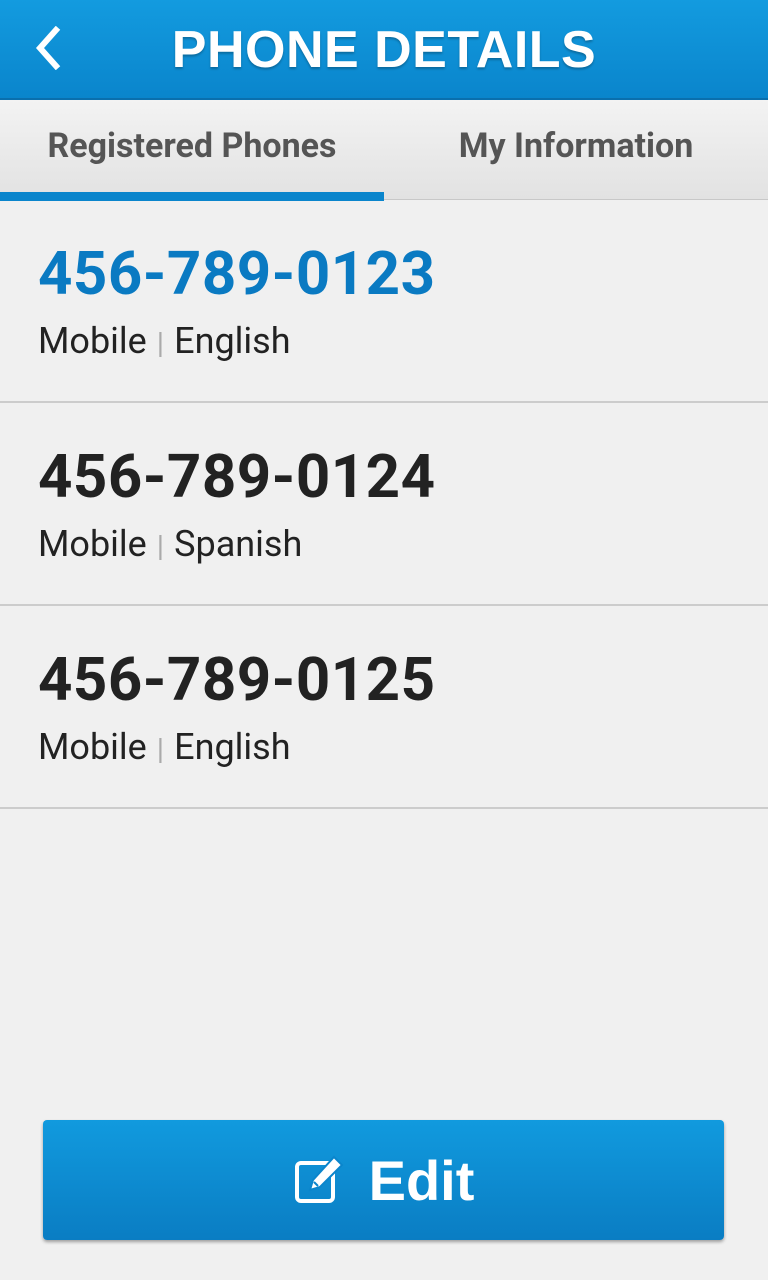 This screenshot has height=1280, width=768. I want to click on phone-number: 456-789-0124, so click(237, 476).